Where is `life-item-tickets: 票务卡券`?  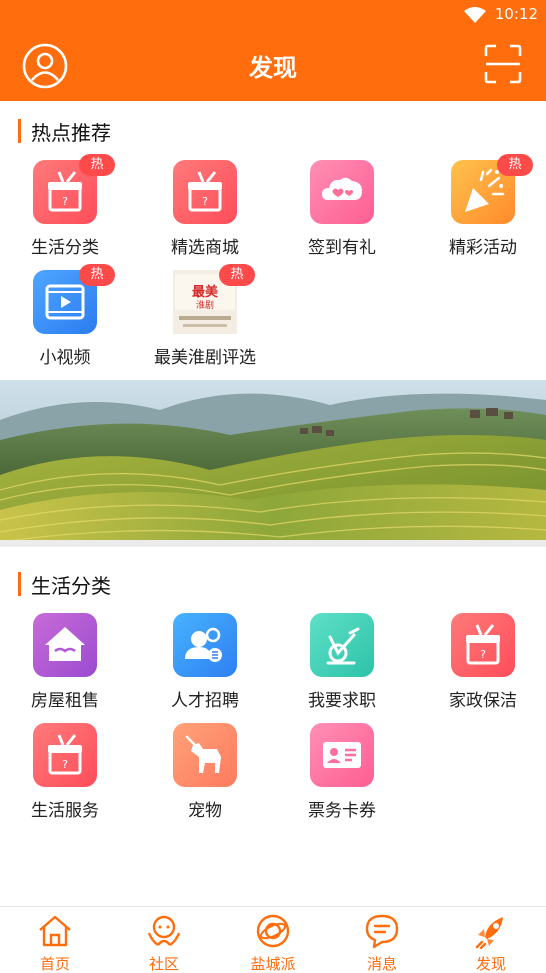 life-item-tickets: 票务卡券 is located at coordinates (342, 778).